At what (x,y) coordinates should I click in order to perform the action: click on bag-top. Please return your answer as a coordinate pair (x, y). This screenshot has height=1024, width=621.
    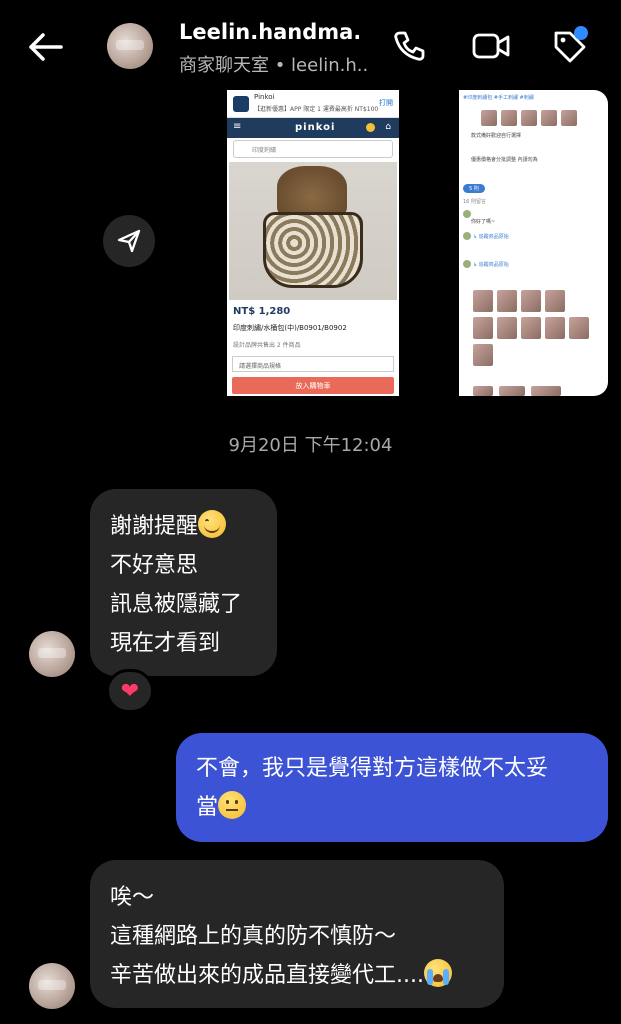
    Looking at the image, I should click on (312, 192).